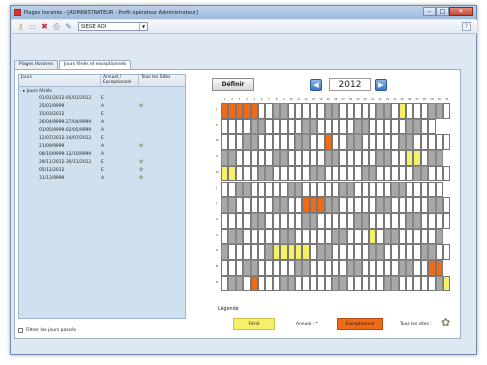 The width and height of the screenshot is (487, 365). What do you see at coordinates (442, 11) in the screenshot?
I see `maximize-button: □` at bounding box center [442, 11].